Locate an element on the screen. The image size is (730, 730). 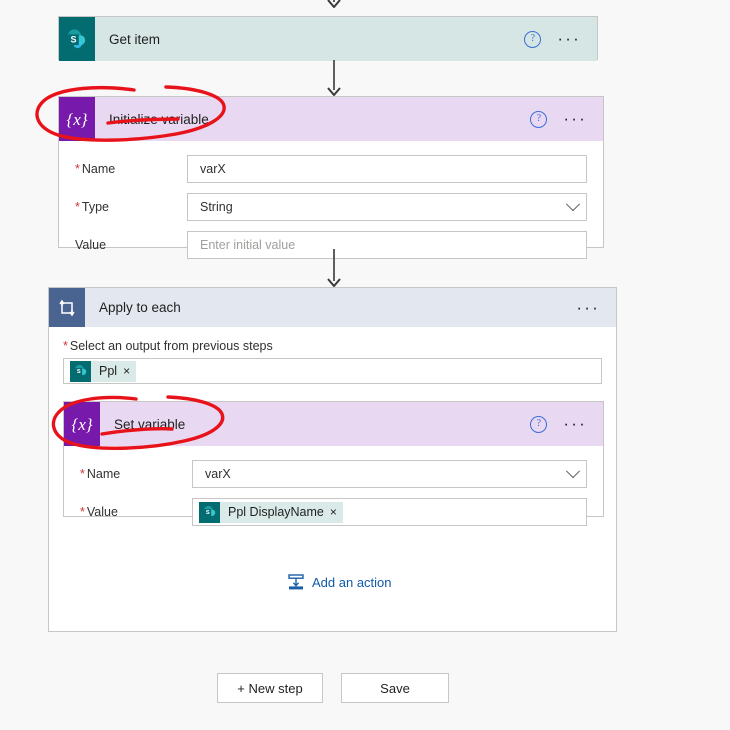
get-item-header-actions: ? ··· is located at coordinates (560, 39).